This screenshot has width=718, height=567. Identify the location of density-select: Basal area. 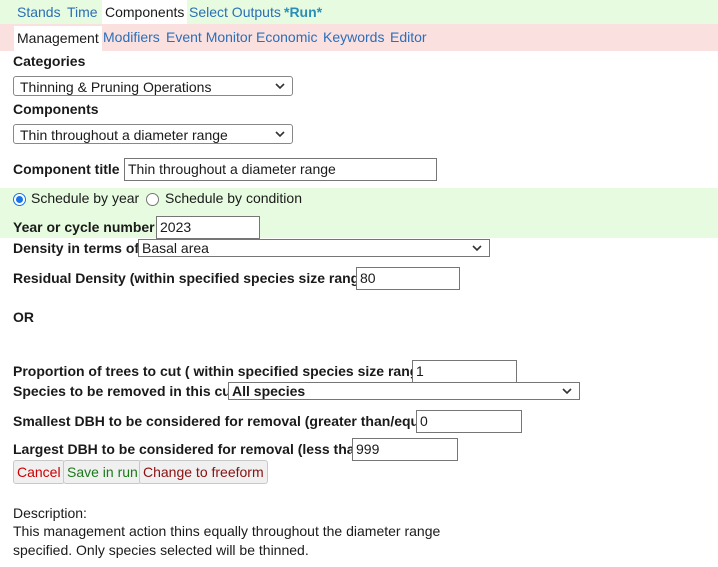
(314, 248).